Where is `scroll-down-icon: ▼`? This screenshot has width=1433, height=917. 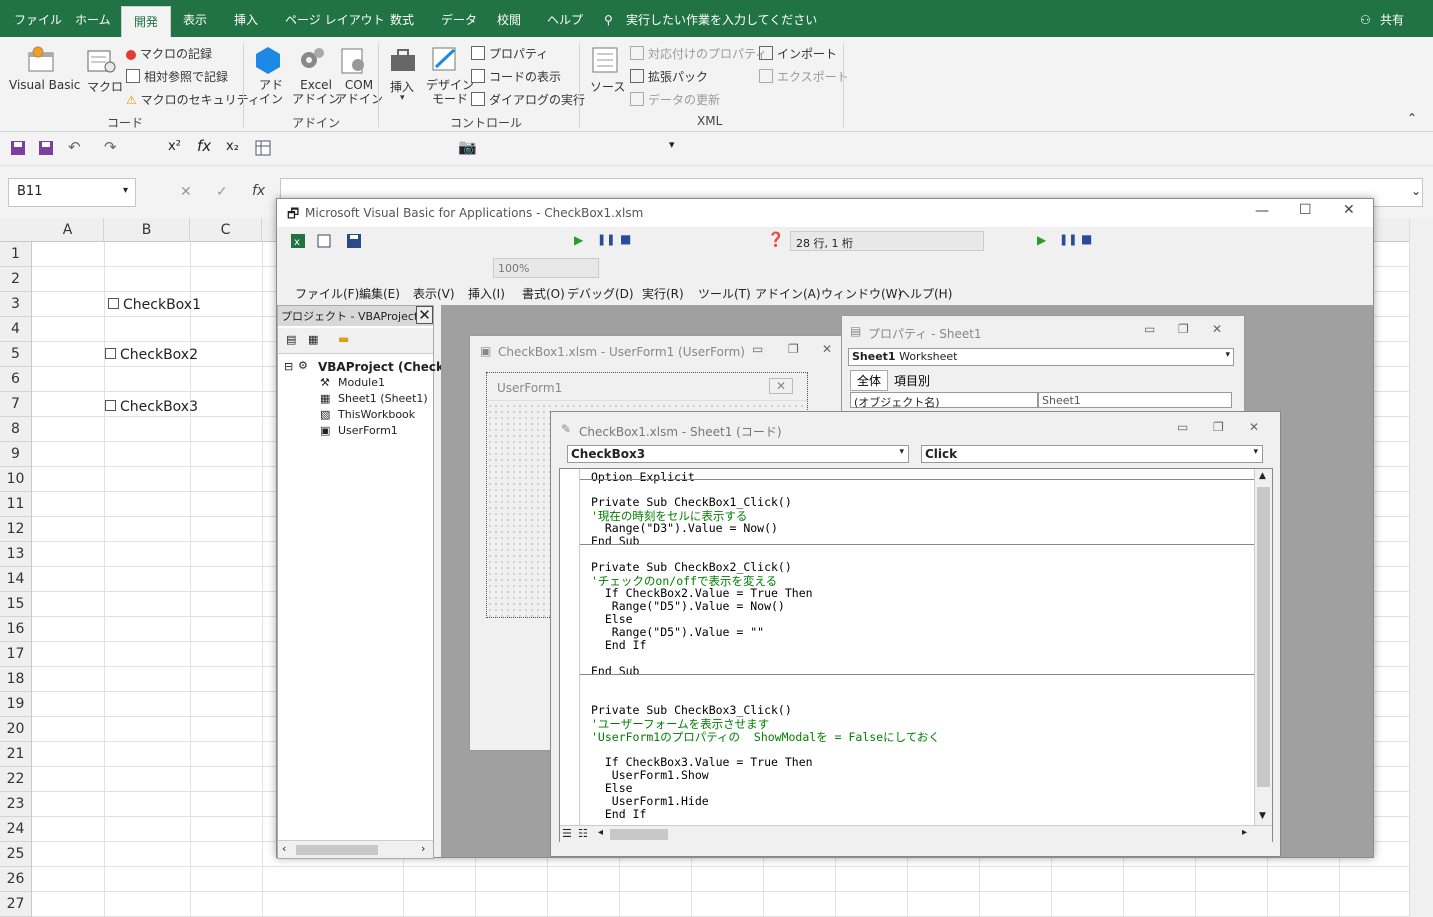 scroll-down-icon: ▼ is located at coordinates (1262, 816).